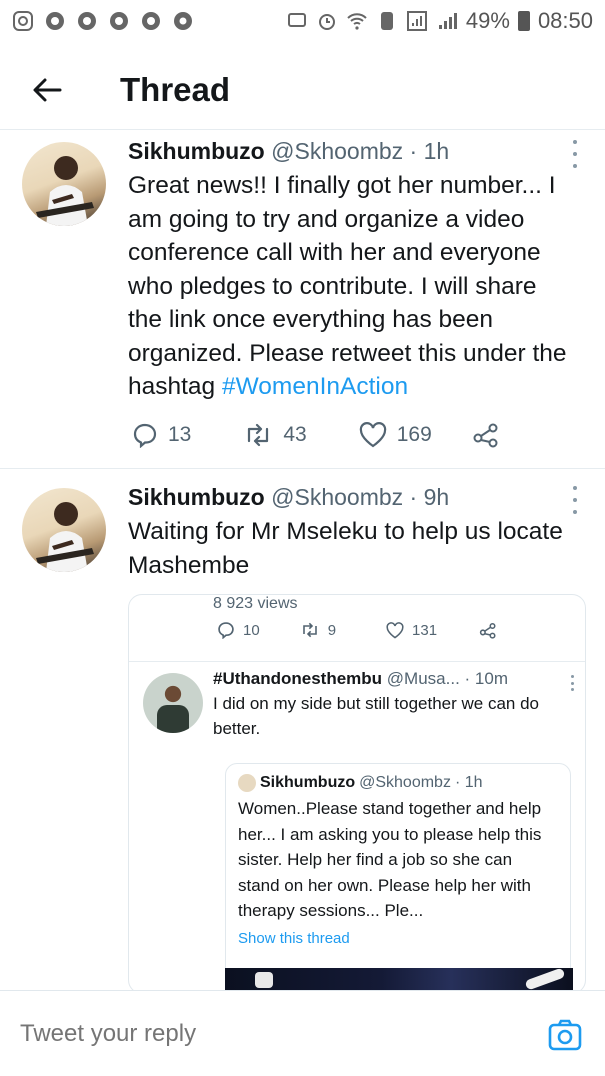 This screenshot has height=1076, width=605. I want to click on show-thread-link: Show this thread, so click(294, 938).